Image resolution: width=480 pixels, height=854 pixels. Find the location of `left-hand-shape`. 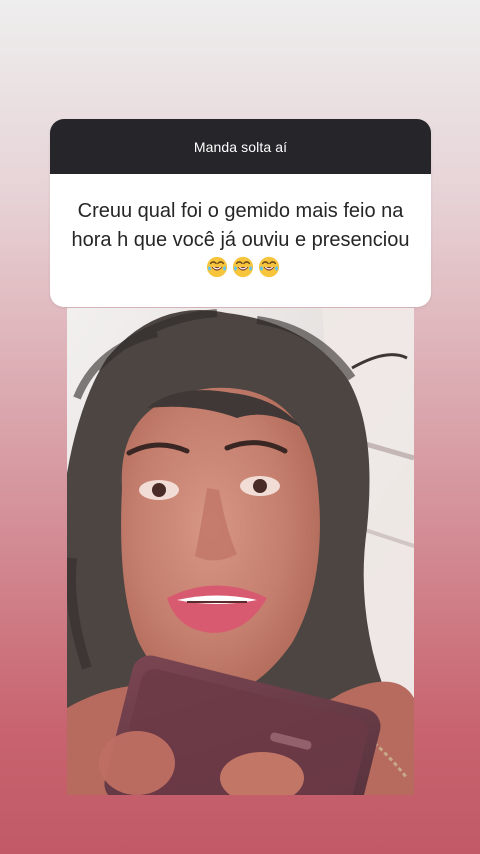

left-hand-shape is located at coordinates (137, 763).